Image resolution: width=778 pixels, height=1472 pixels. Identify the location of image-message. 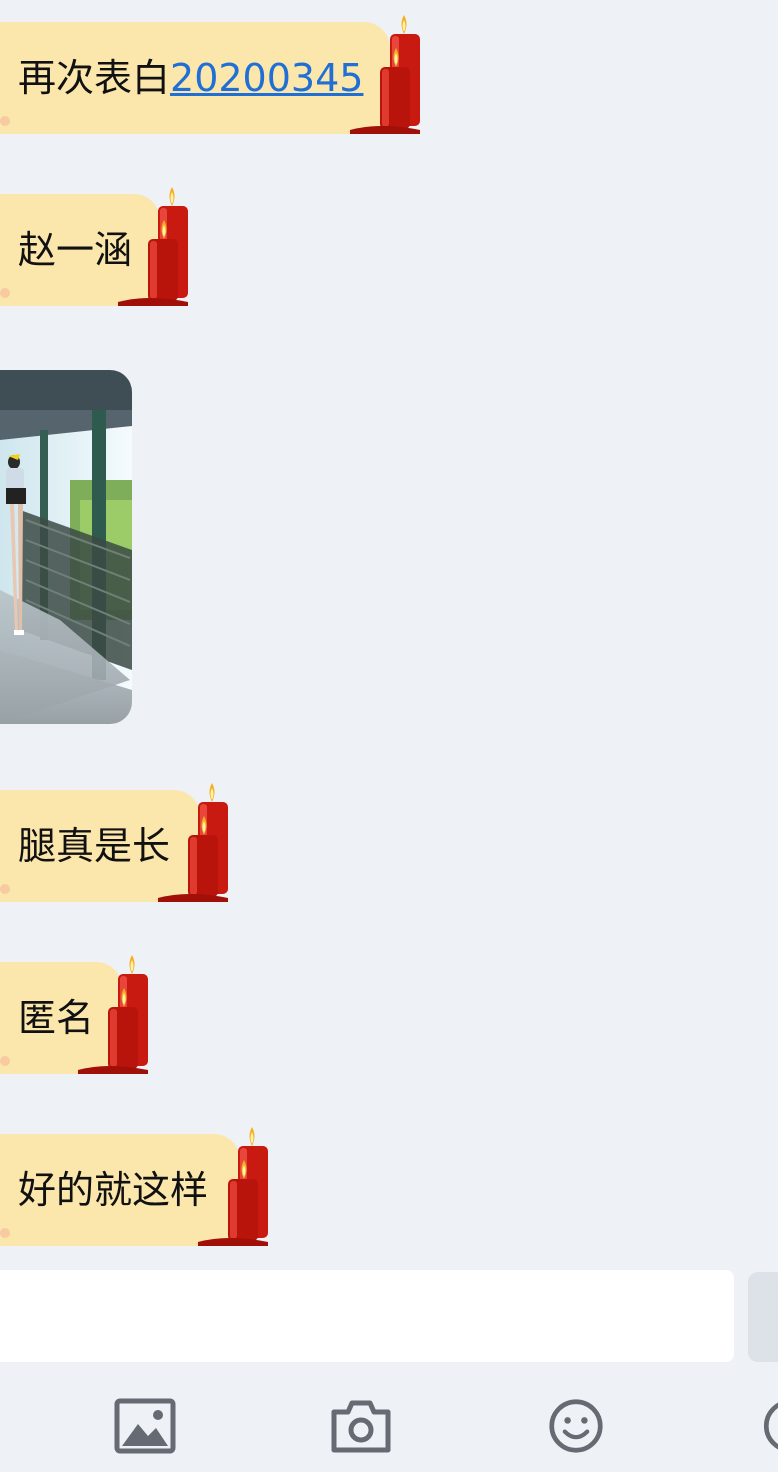
(66, 547).